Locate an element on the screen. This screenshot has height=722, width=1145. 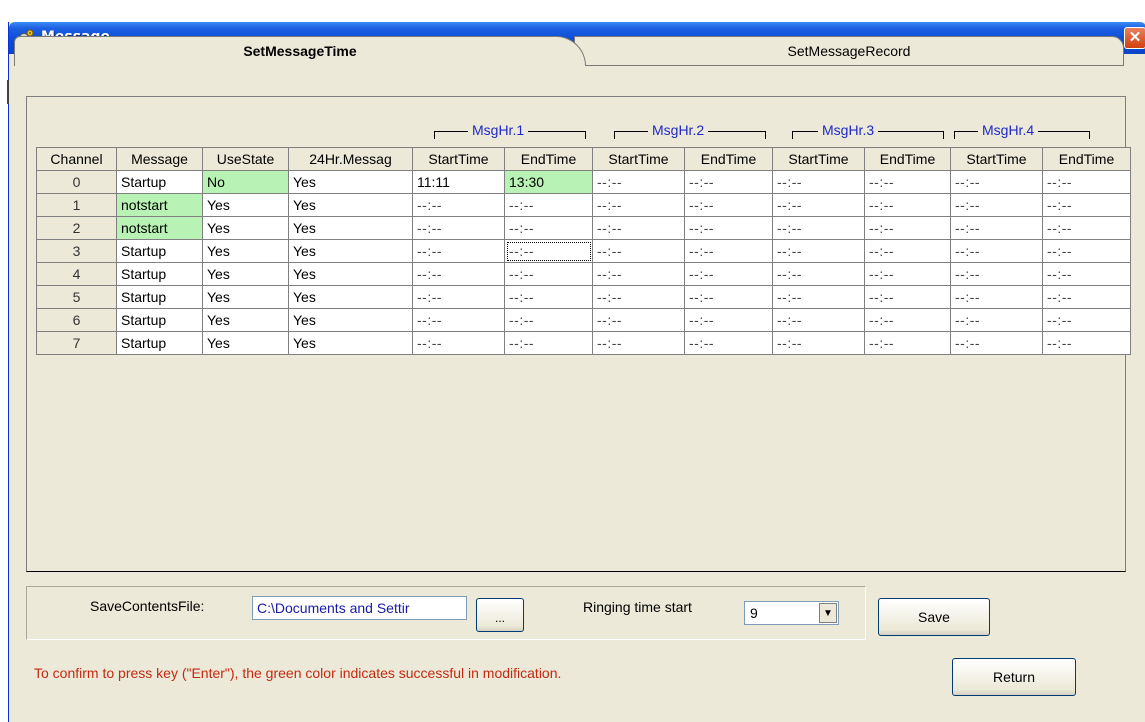
return-button: Return is located at coordinates (1014, 677).